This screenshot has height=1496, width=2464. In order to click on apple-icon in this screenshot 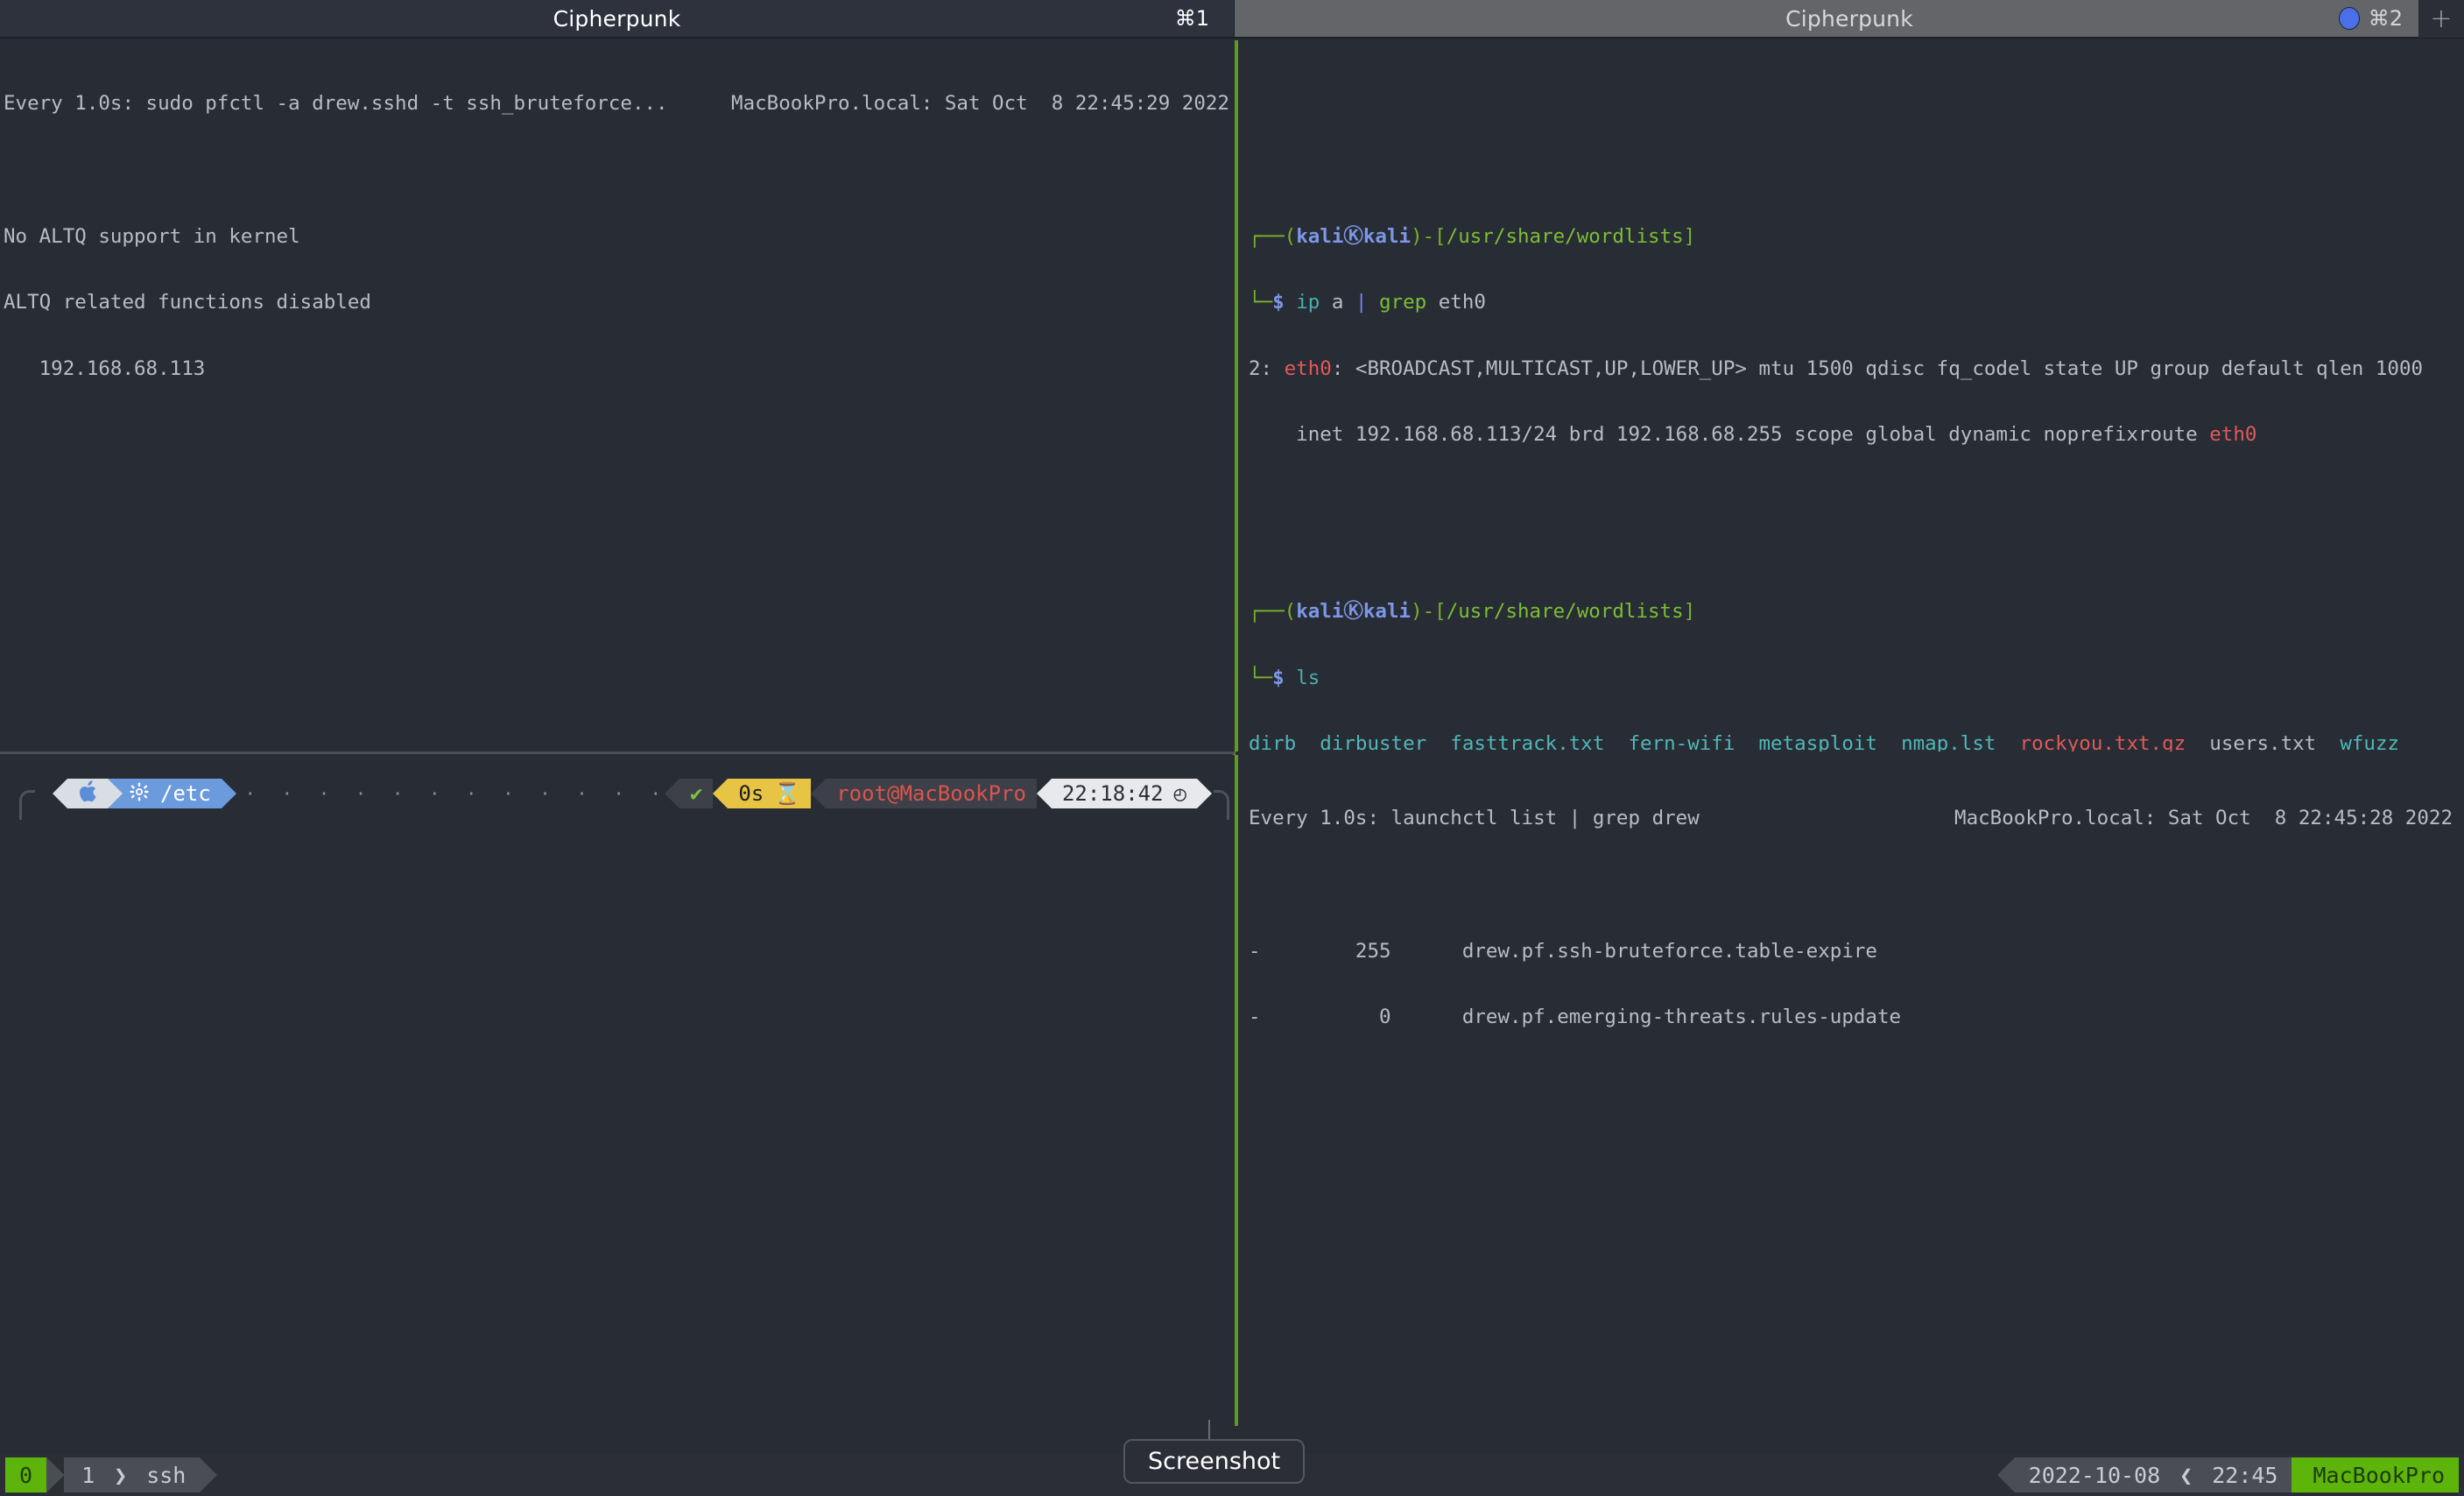, I will do `click(88, 794)`.